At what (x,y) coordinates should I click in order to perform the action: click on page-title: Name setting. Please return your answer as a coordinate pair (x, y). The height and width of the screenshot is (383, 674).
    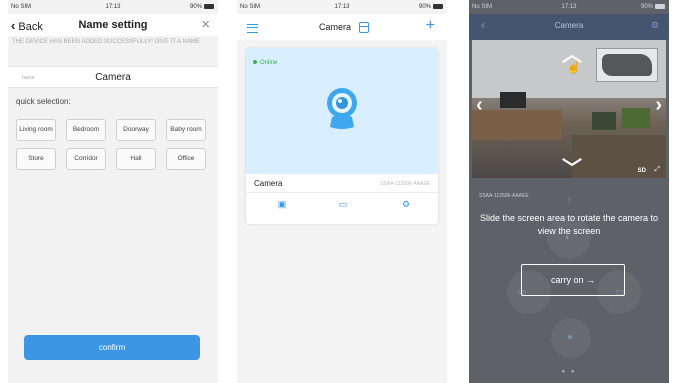
    Looking at the image, I should click on (113, 25).